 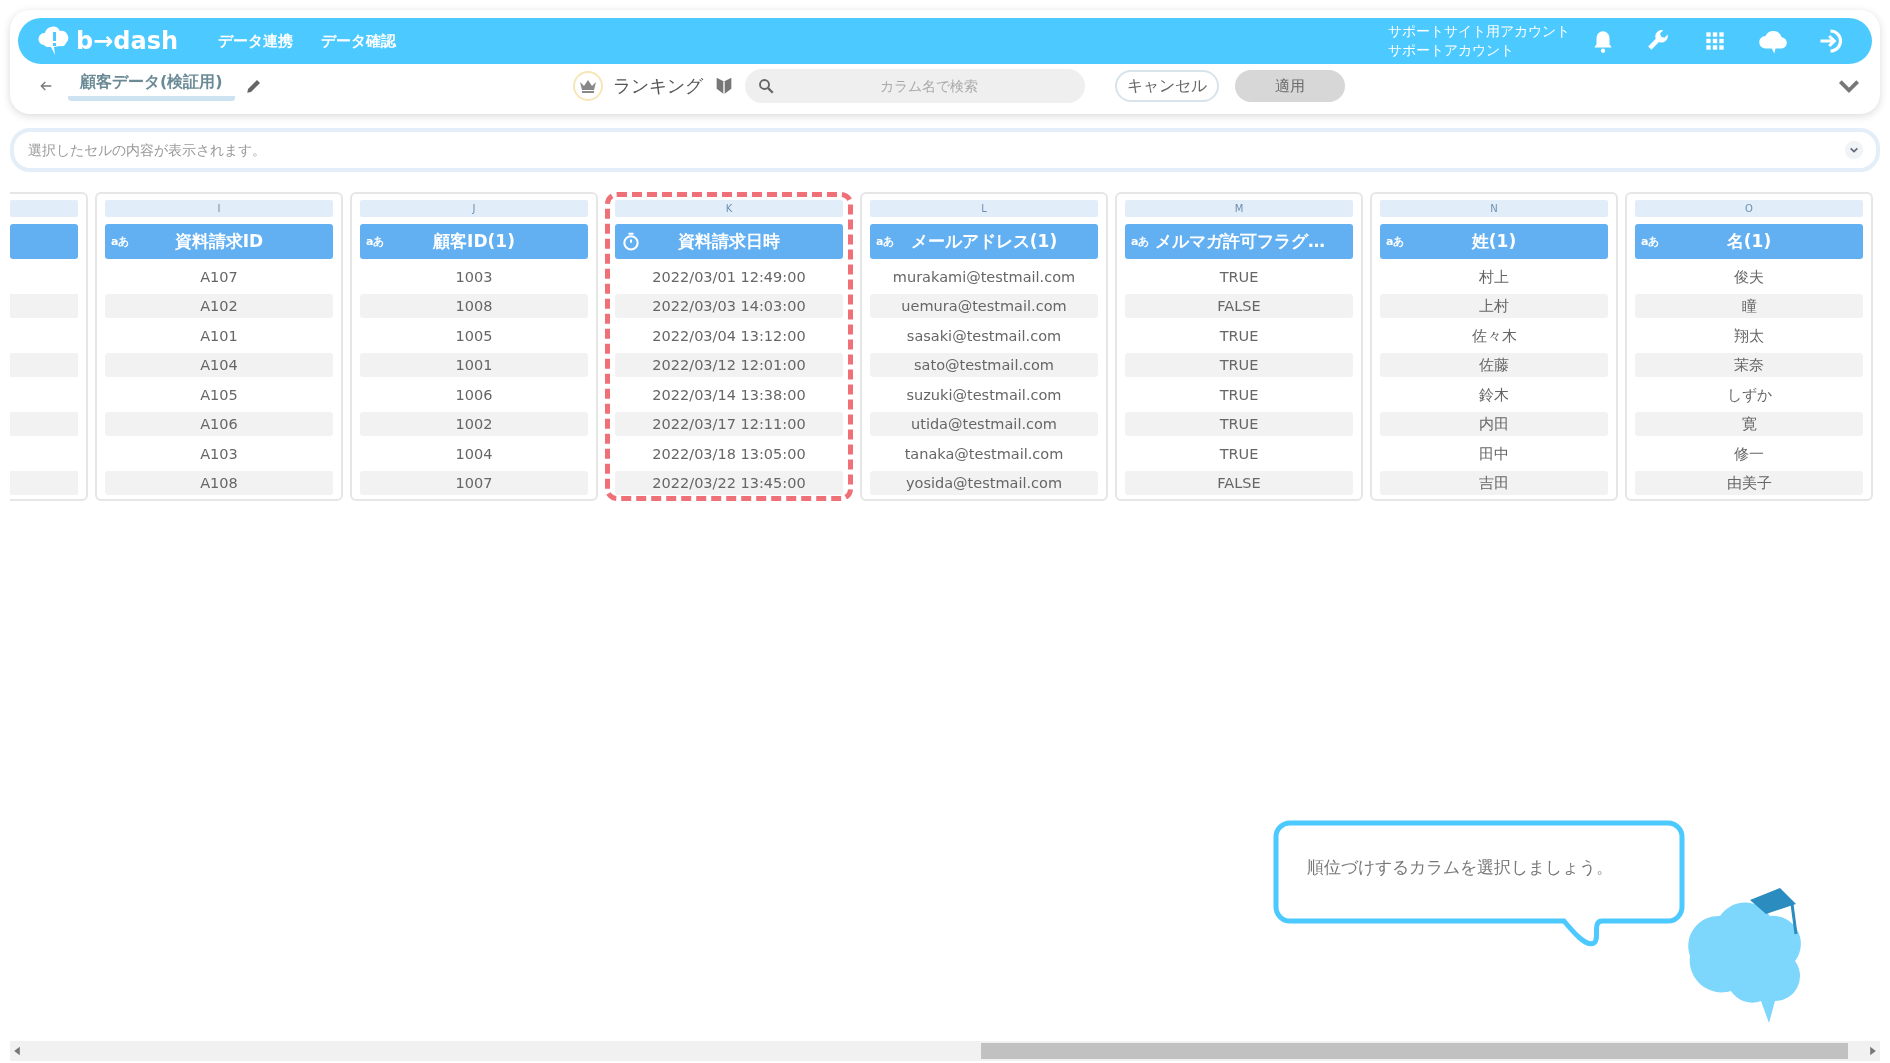 I want to click on pencil-icon, so click(x=253, y=86).